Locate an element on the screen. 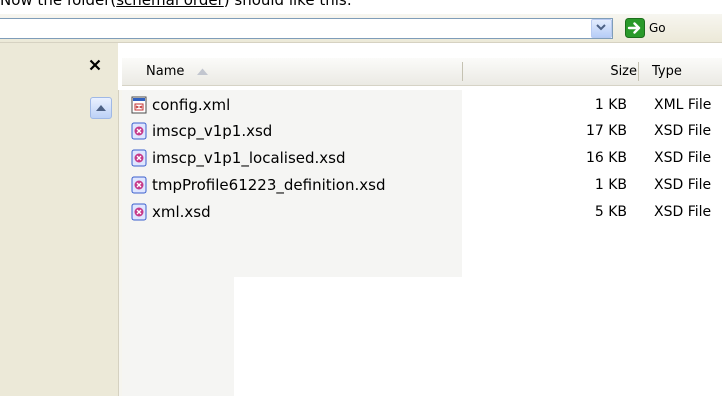 Image resolution: width=722 pixels, height=396 pixels. go-arrow-icon is located at coordinates (635, 28).